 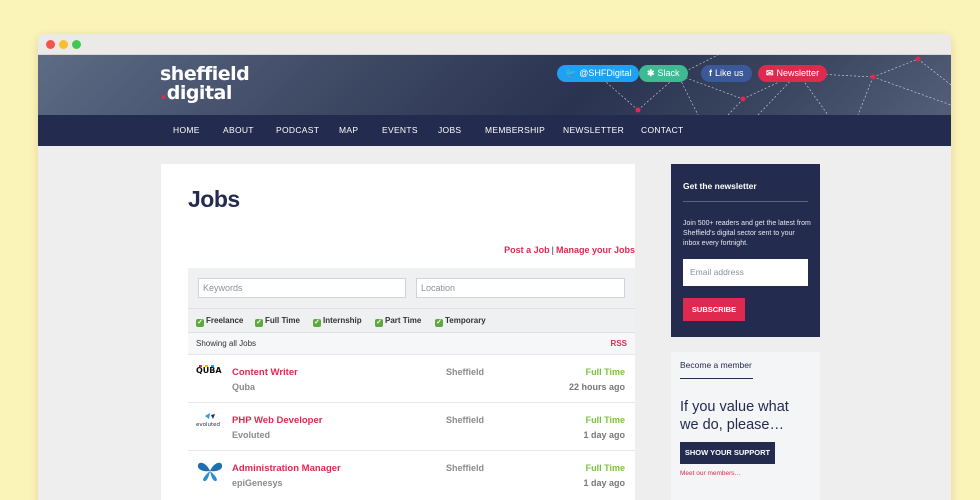 I want to click on window-titlebar, so click(x=494, y=44).